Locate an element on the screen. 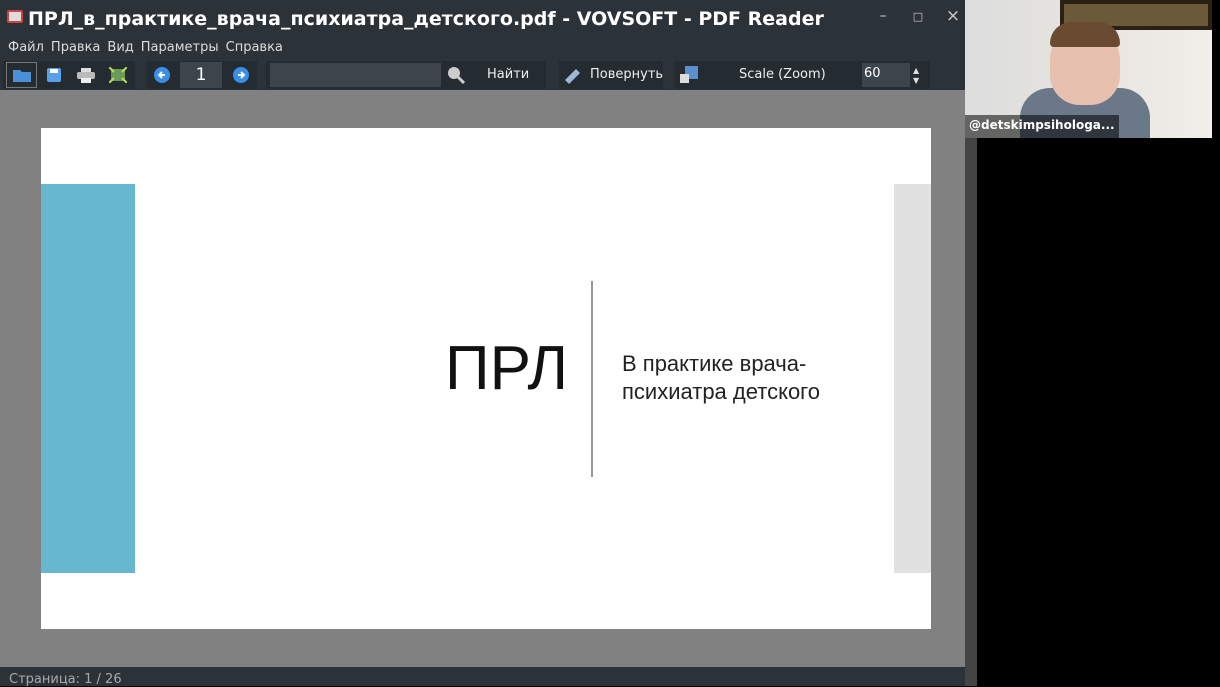 The image size is (1220, 687). find-button: Найти is located at coordinates (508, 75).